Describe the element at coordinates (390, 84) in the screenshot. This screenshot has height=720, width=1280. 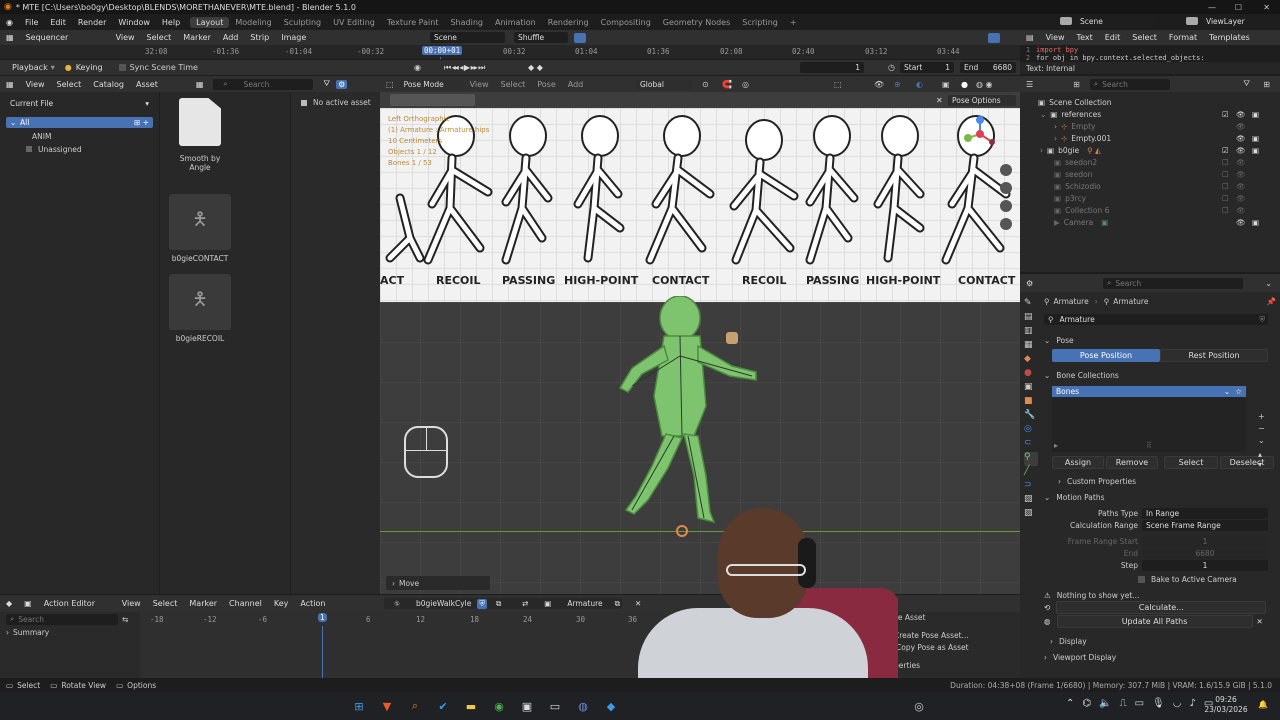
I see `viewport-editor-icon: ⬚` at that location.